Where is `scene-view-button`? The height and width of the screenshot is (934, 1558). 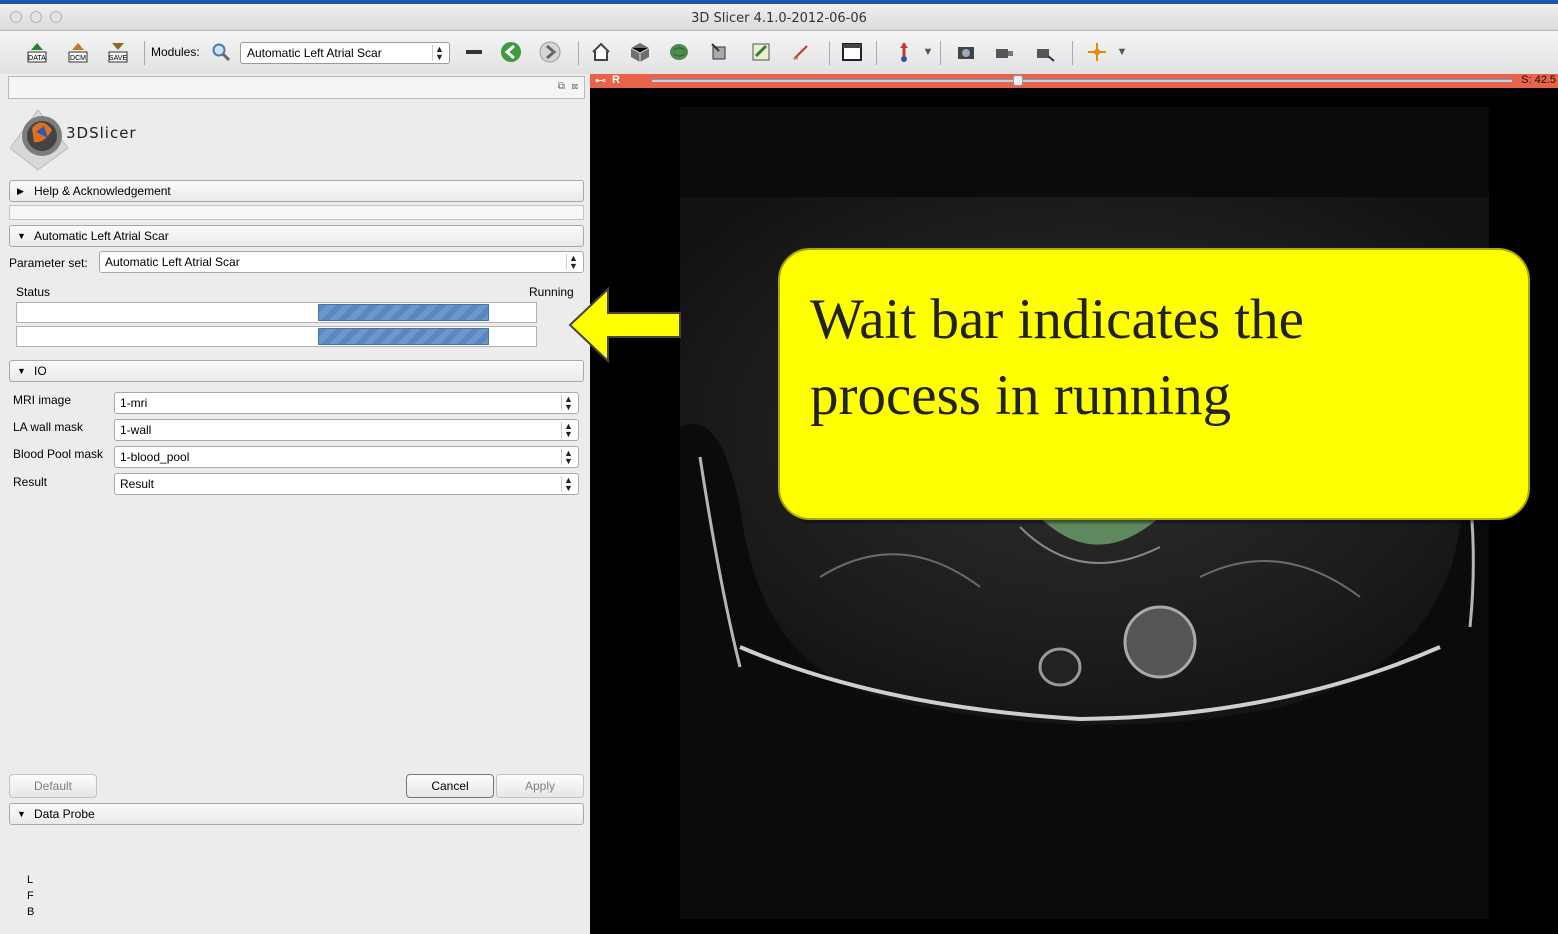 scene-view-button is located at coordinates (1004, 52).